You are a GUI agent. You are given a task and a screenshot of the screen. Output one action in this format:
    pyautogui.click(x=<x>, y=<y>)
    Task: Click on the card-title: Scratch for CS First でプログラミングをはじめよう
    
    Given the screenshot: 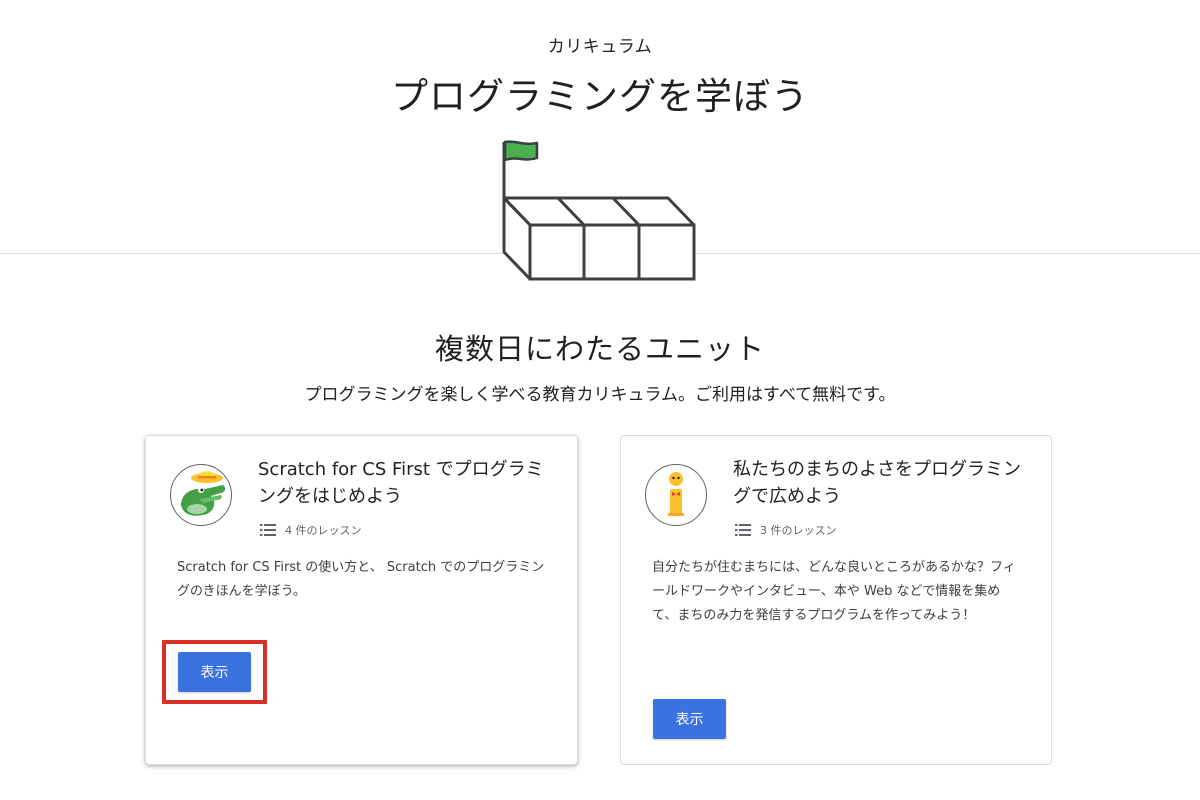 What is the action you would take?
    pyautogui.click(x=403, y=483)
    